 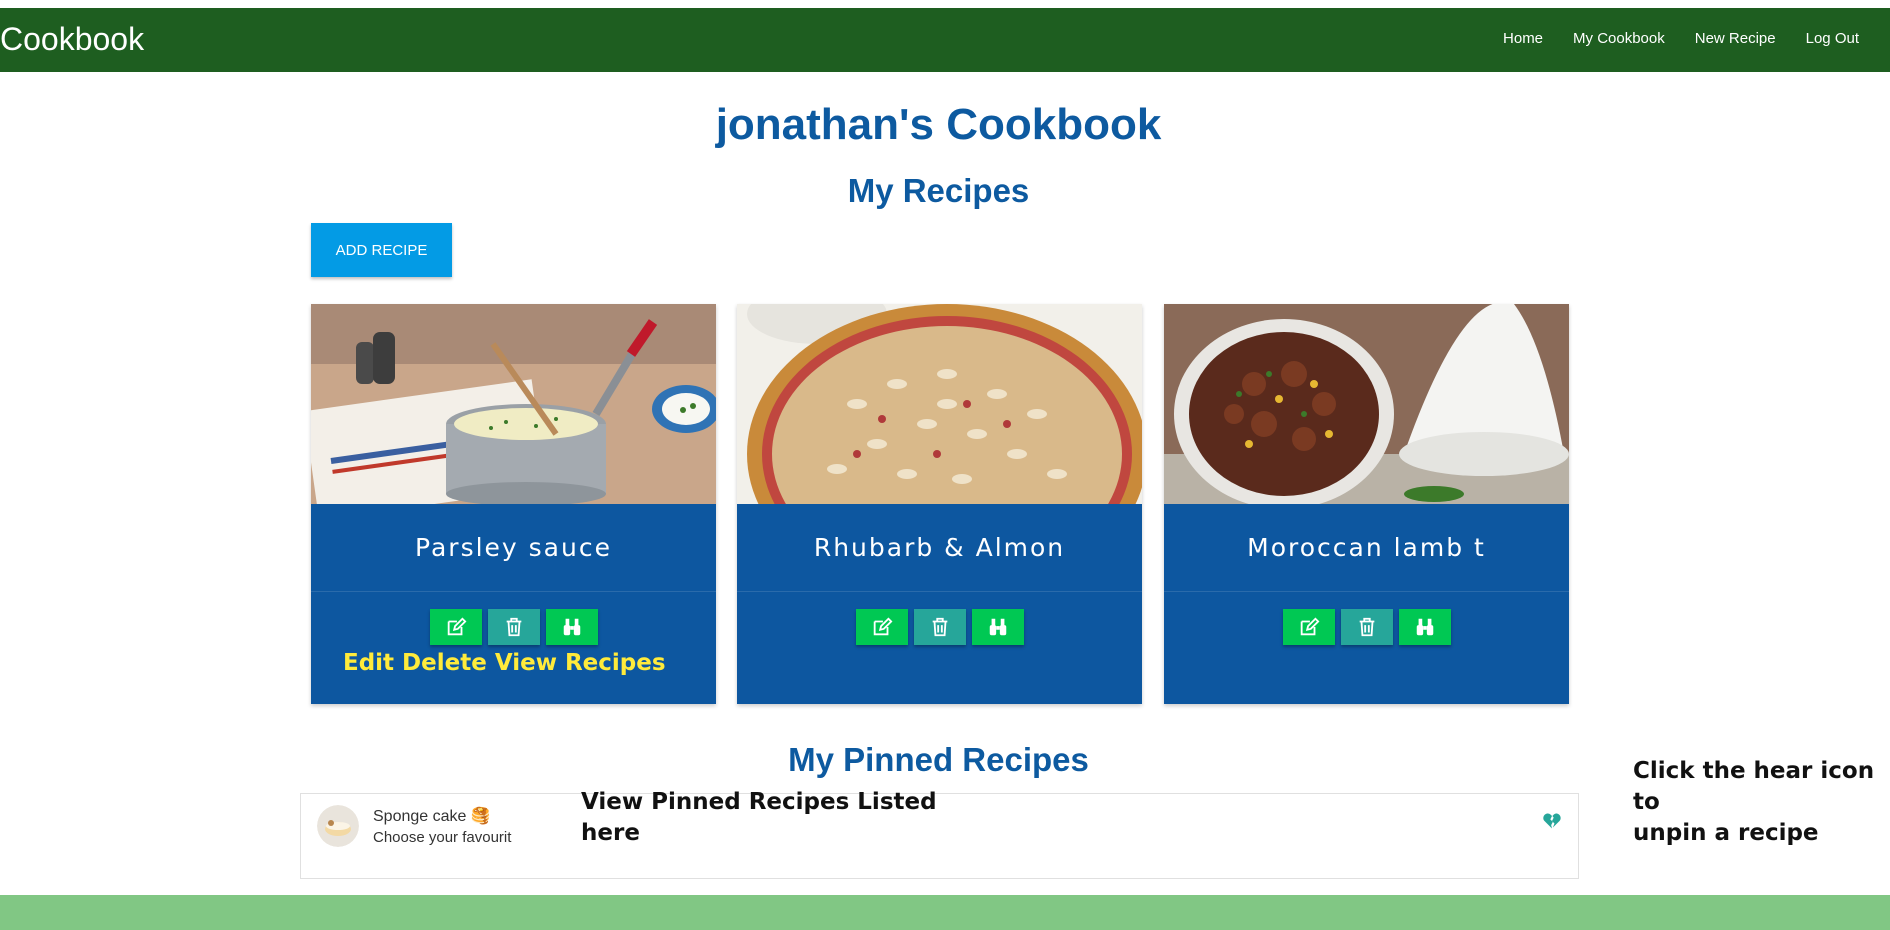 What do you see at coordinates (1366, 404) in the screenshot?
I see `recipe-image-moroccan-lamb` at bounding box center [1366, 404].